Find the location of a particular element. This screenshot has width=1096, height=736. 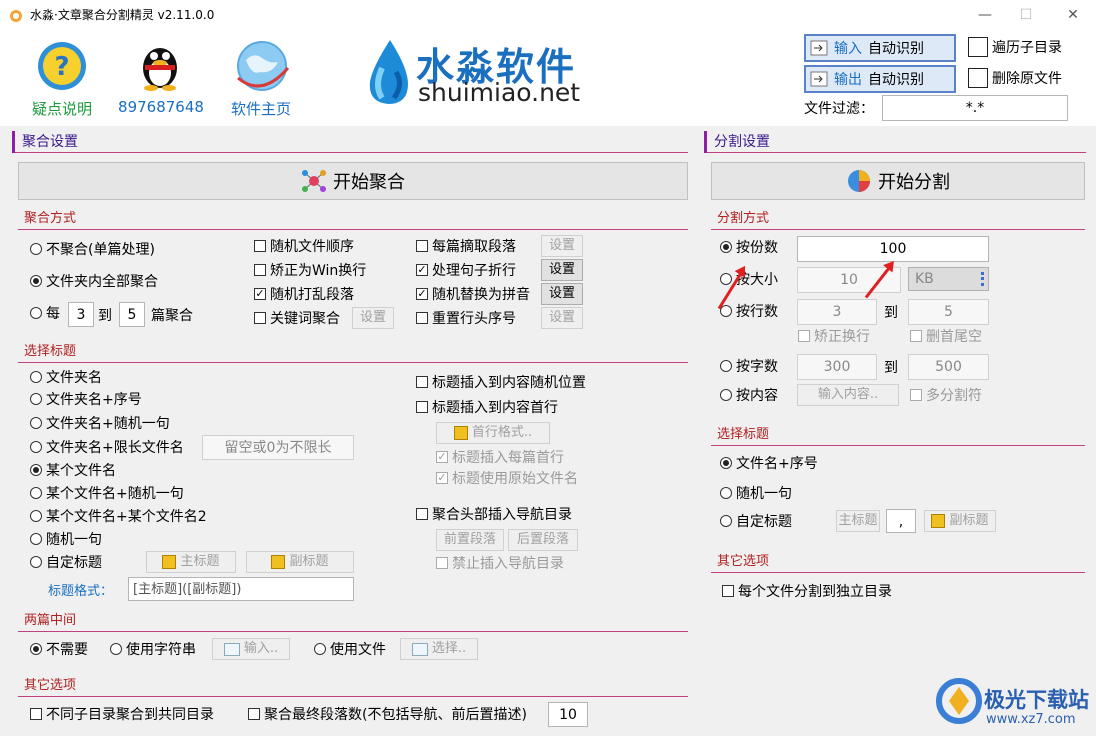

start-merge-button: 开始聚合 is located at coordinates (353, 181).